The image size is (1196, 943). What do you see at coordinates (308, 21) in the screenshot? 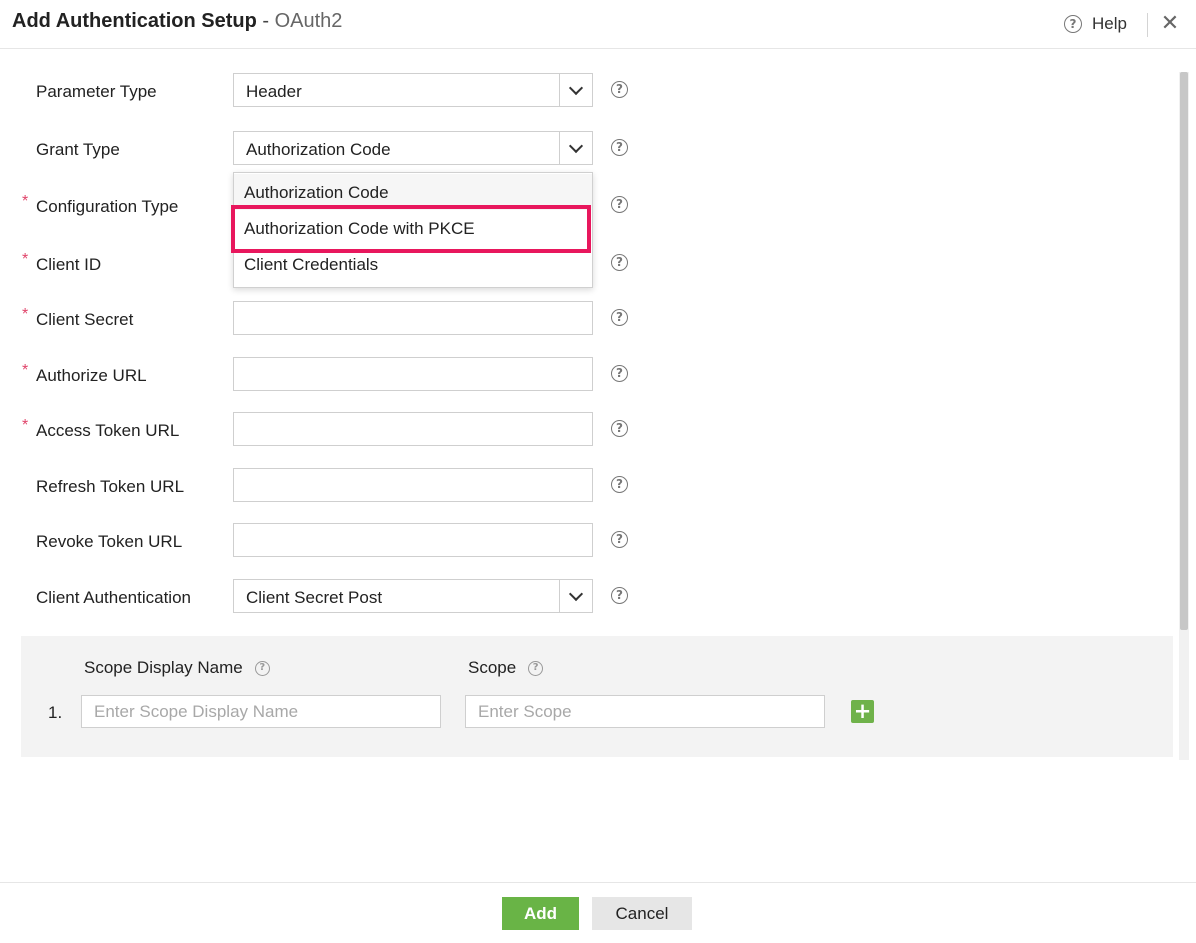
I see `title-subtitle: OAuth2` at bounding box center [308, 21].